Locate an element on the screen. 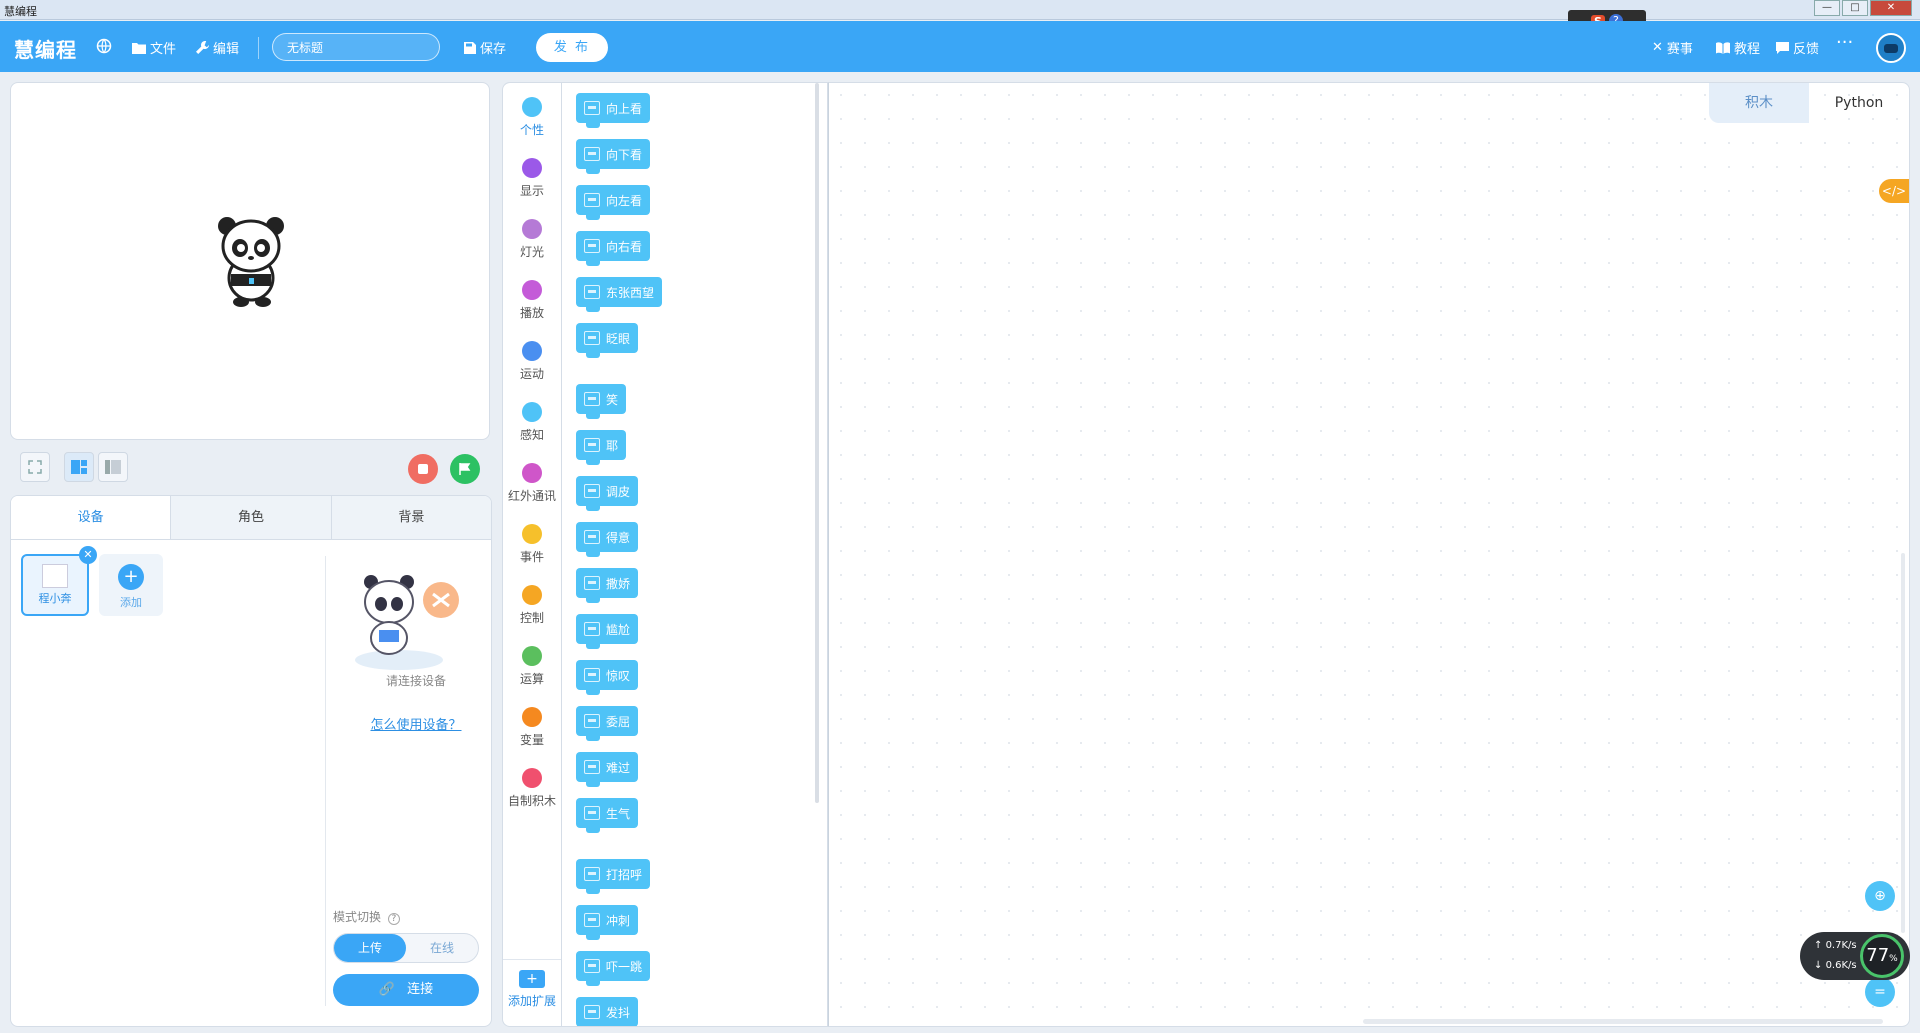 This screenshot has width=1920, height=1033. info-icon: ? is located at coordinates (393, 919).